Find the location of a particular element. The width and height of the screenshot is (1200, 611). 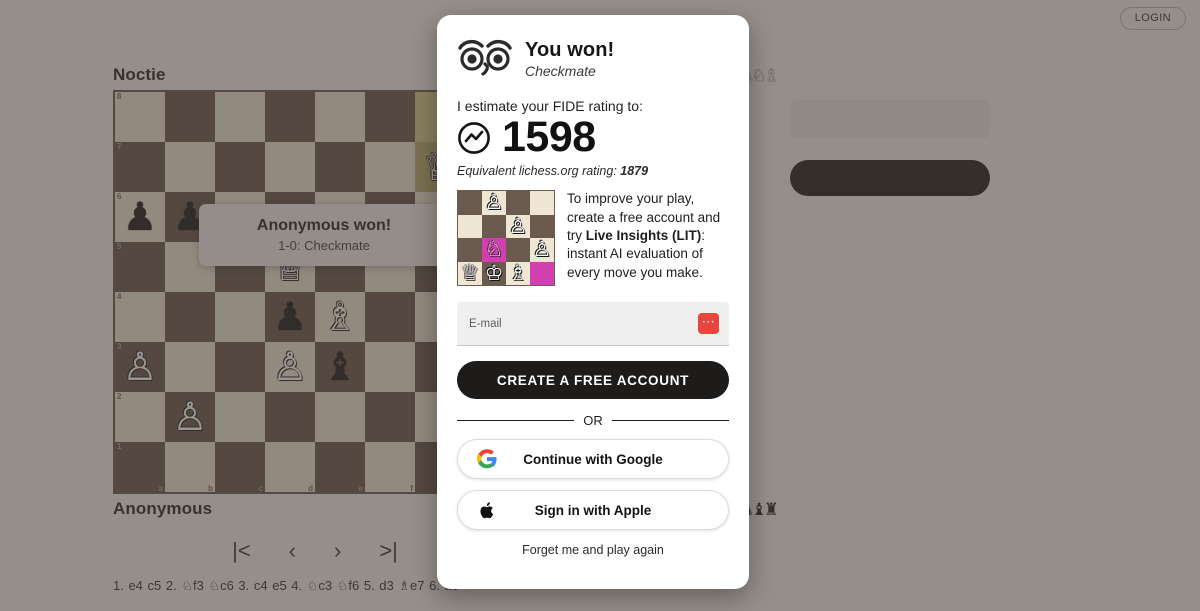

rating-row: 1598 is located at coordinates (593, 137).